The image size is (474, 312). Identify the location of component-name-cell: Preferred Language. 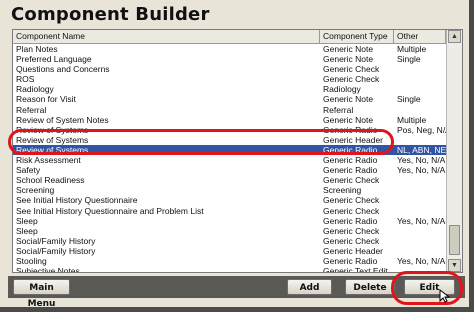
(54, 59).